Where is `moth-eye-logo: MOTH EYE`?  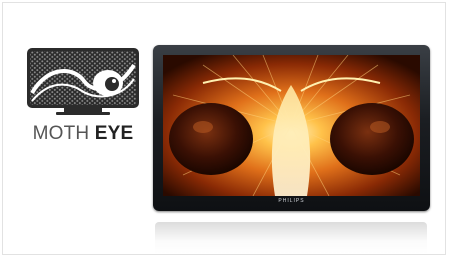 moth-eye-logo: MOTH EYE is located at coordinates (83, 96).